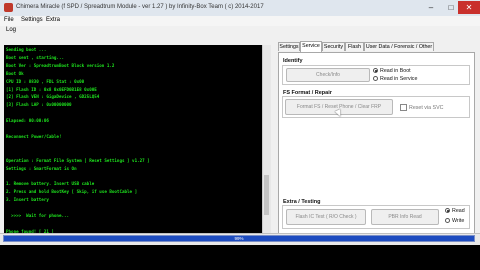 The image size is (480, 270). I want to click on radio-label: Read in Boot, so click(395, 71).